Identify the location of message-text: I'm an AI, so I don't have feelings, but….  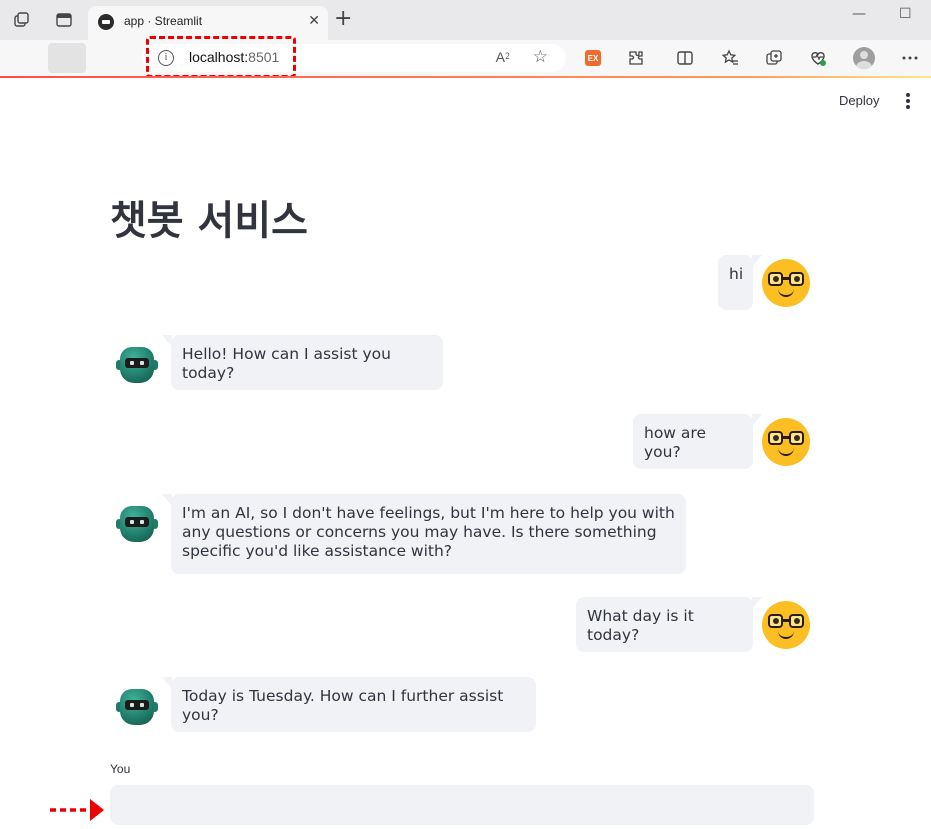
(428, 532).